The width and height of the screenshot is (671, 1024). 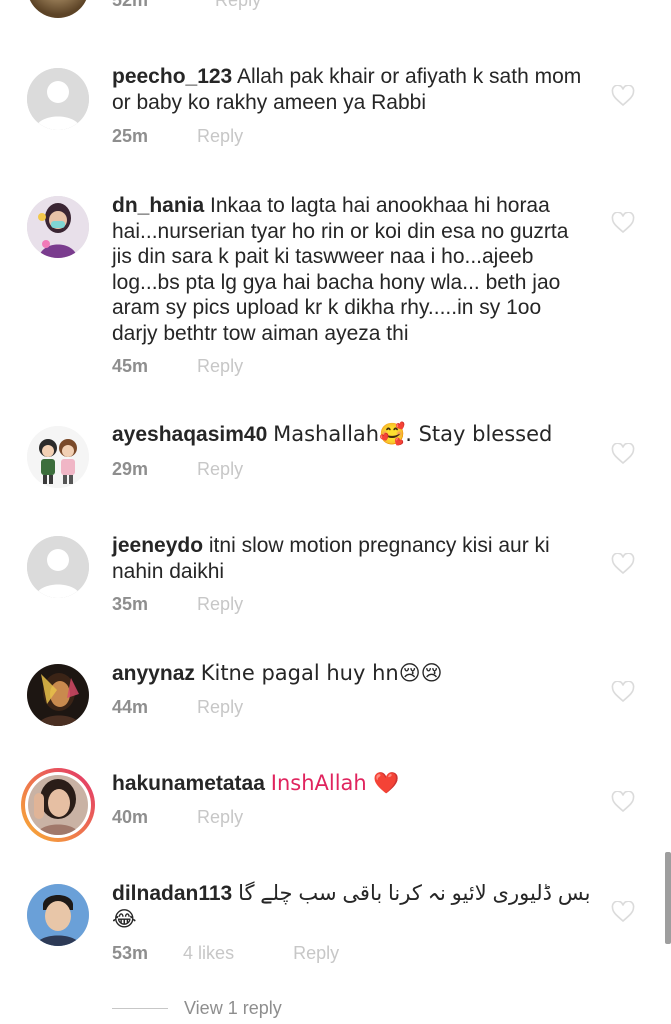 What do you see at coordinates (189, 434) in the screenshot?
I see `comment-username: ayeshaqasim40` at bounding box center [189, 434].